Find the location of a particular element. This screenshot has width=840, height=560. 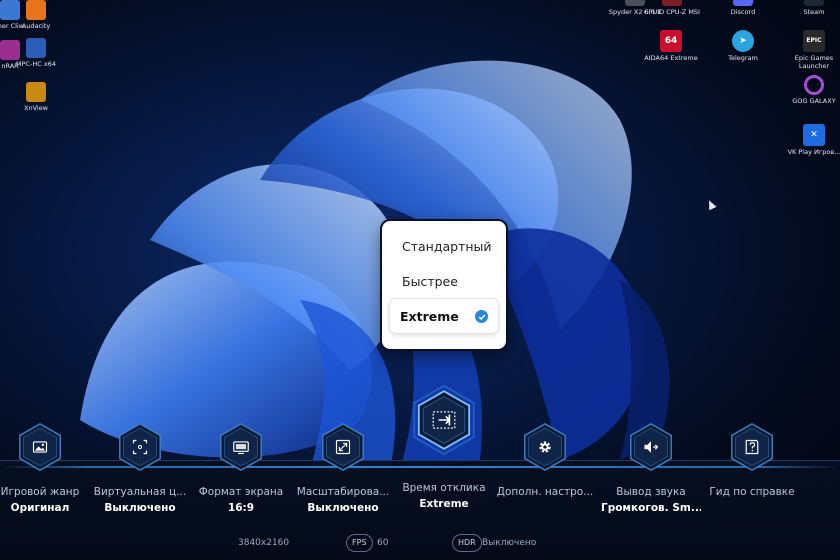

gog-galaxy-icon is located at coordinates (814, 85).